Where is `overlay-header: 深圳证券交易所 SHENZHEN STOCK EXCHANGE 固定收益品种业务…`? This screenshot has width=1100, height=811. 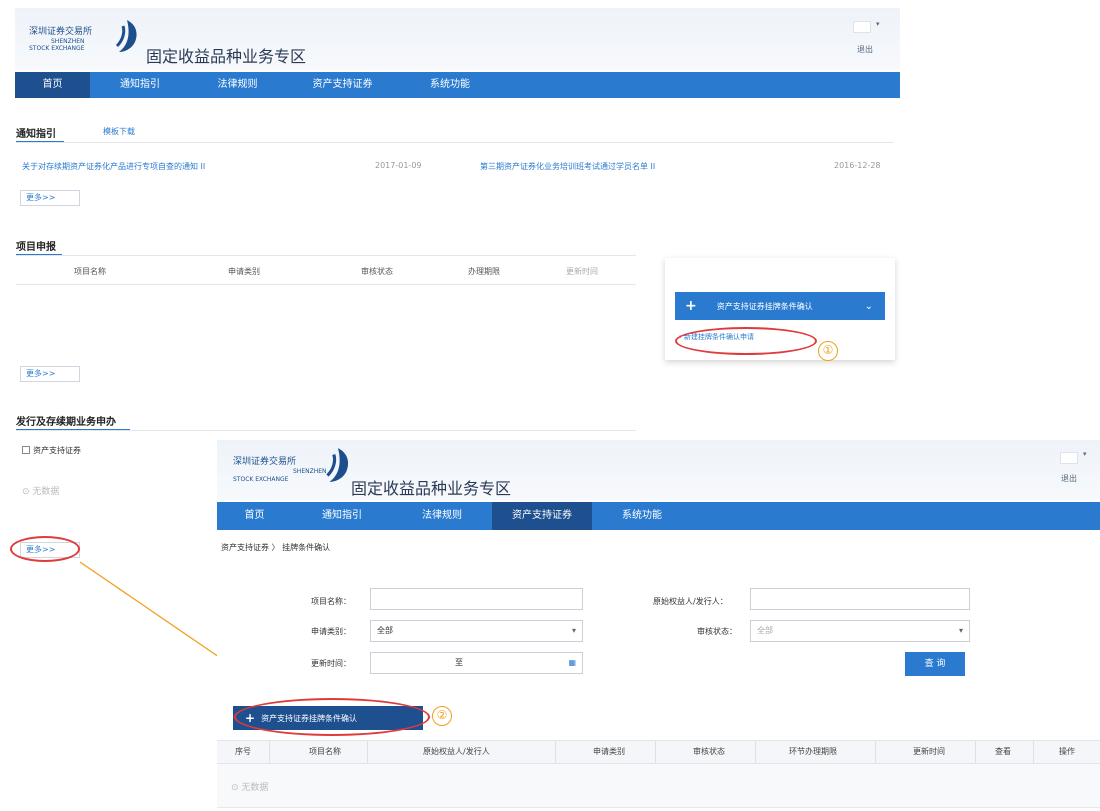 overlay-header: 深圳证券交易所 SHENZHEN STOCK EXCHANGE 固定收益品种业务… is located at coordinates (658, 470).